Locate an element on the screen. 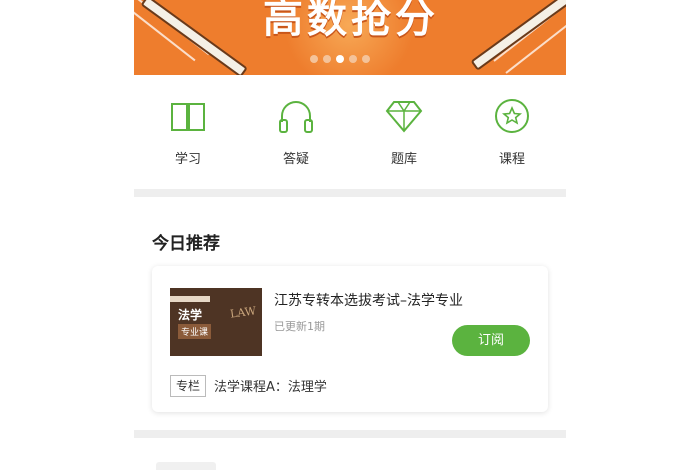 The image size is (700, 470). thumbnail-subtitle: 专业课 is located at coordinates (195, 331).